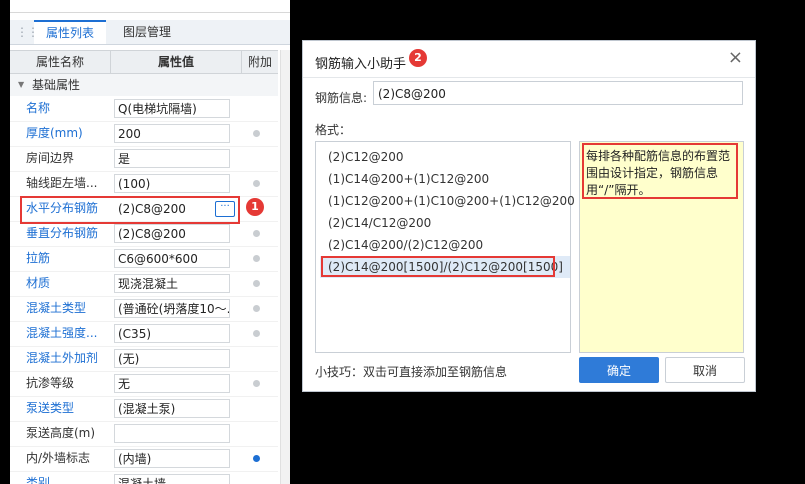 This screenshot has width=805, height=484. Describe the element at coordinates (255, 207) in the screenshot. I see `callout-badge-1: 1` at that location.